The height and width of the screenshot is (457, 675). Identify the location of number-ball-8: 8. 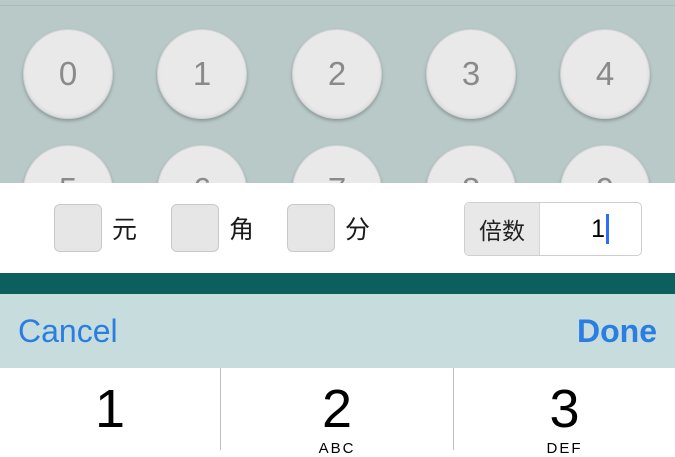
(471, 164).